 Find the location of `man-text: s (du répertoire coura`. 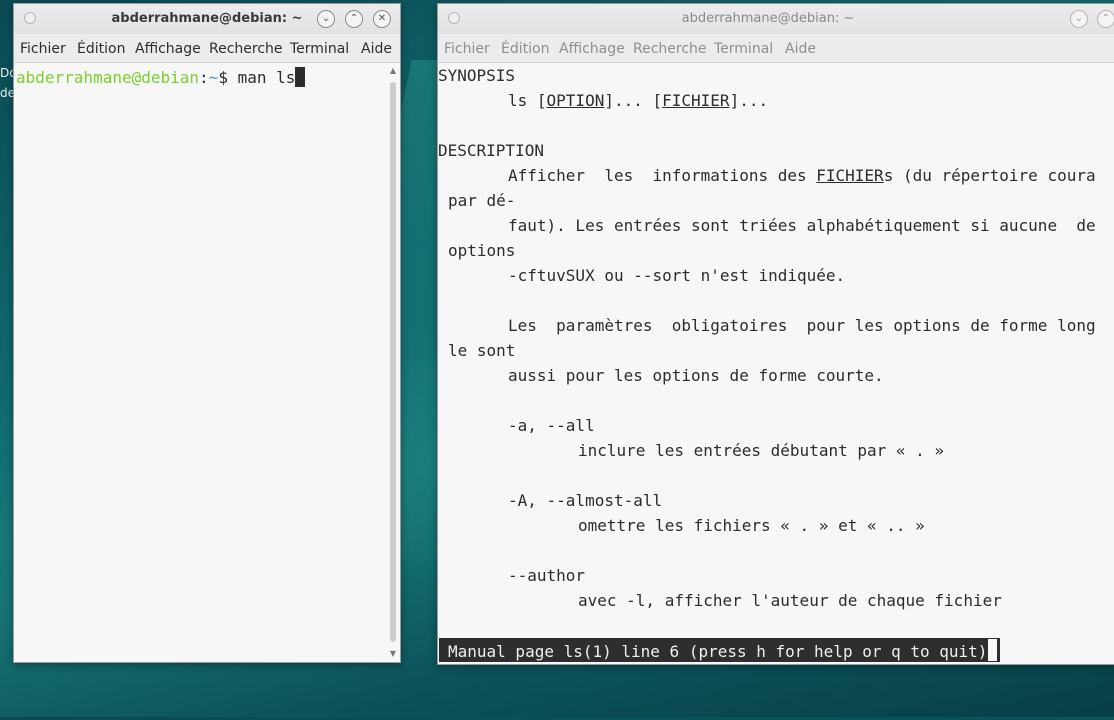

man-text: s (du répertoire coura is located at coordinates (989, 175).